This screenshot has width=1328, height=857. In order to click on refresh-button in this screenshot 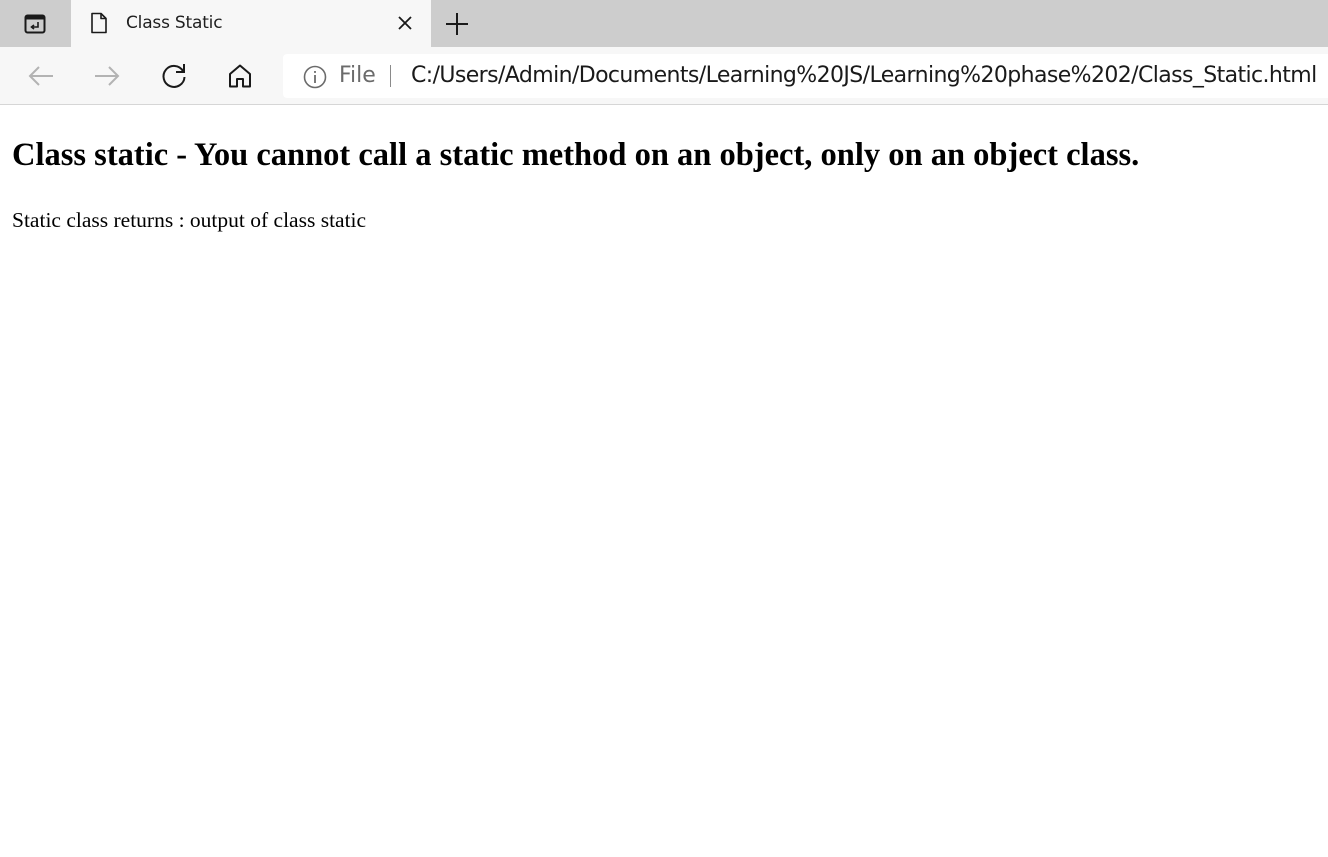, I will do `click(174, 76)`.